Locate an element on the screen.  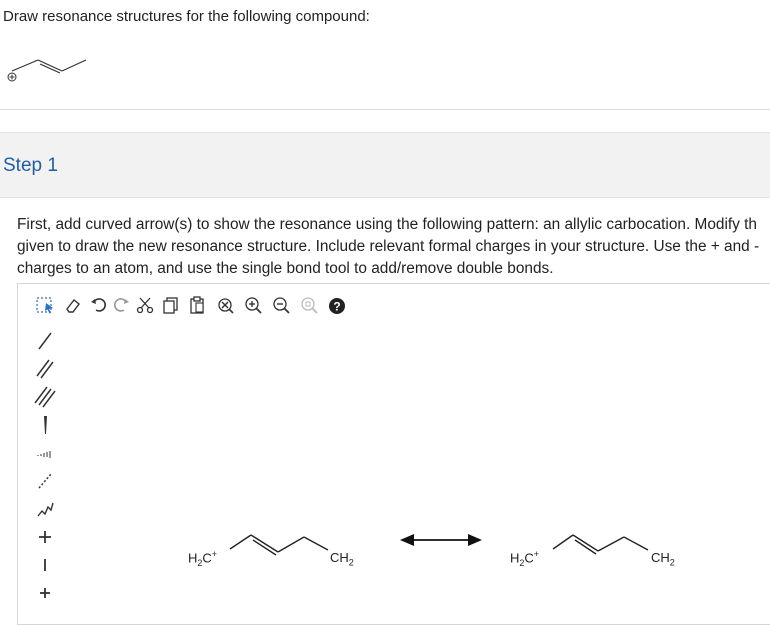
chain-tool-icon is located at coordinates (45, 509).